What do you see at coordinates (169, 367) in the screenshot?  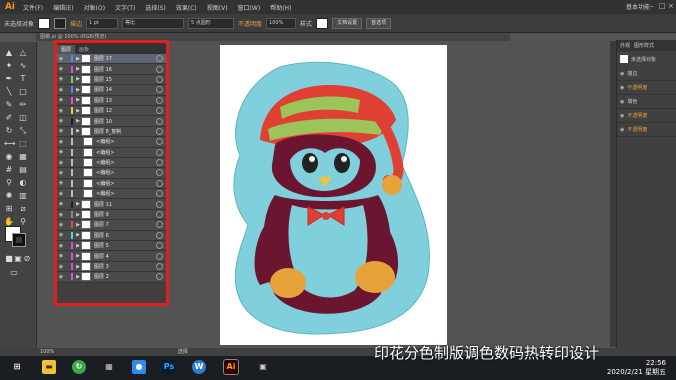 I see `photoshop-icon: Ps` at bounding box center [169, 367].